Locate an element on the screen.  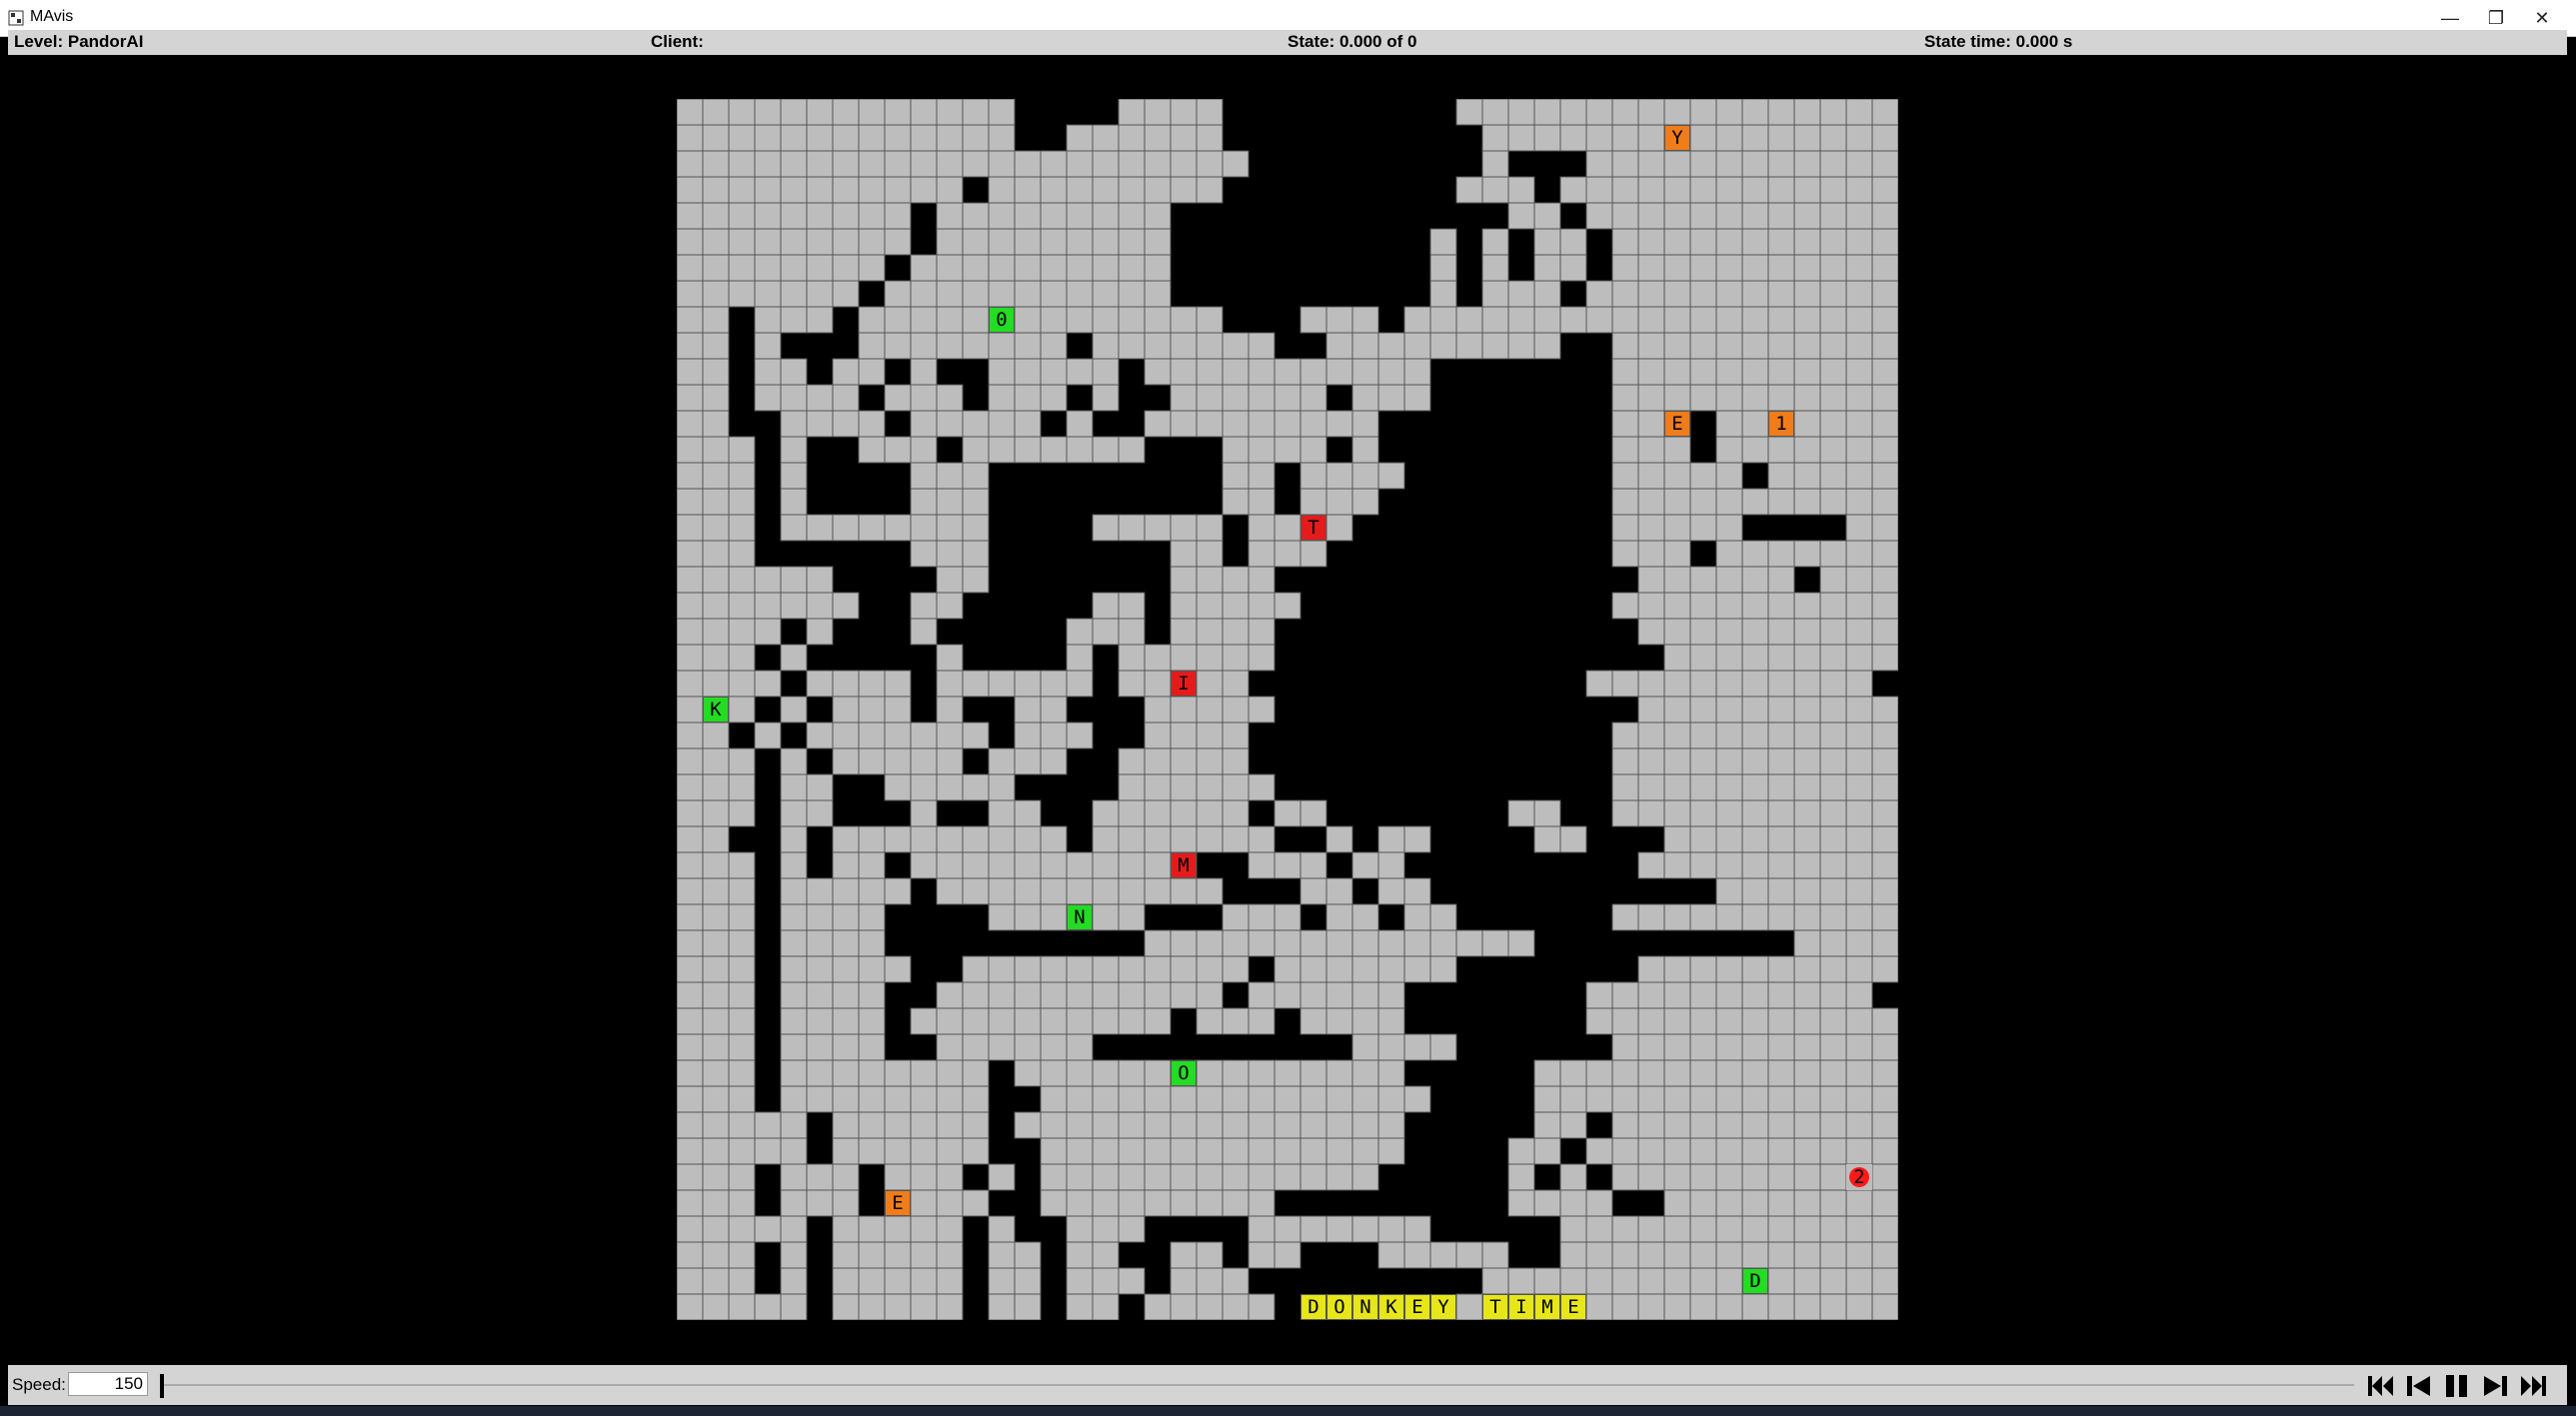
goal-cell: N is located at coordinates (1365, 1307).